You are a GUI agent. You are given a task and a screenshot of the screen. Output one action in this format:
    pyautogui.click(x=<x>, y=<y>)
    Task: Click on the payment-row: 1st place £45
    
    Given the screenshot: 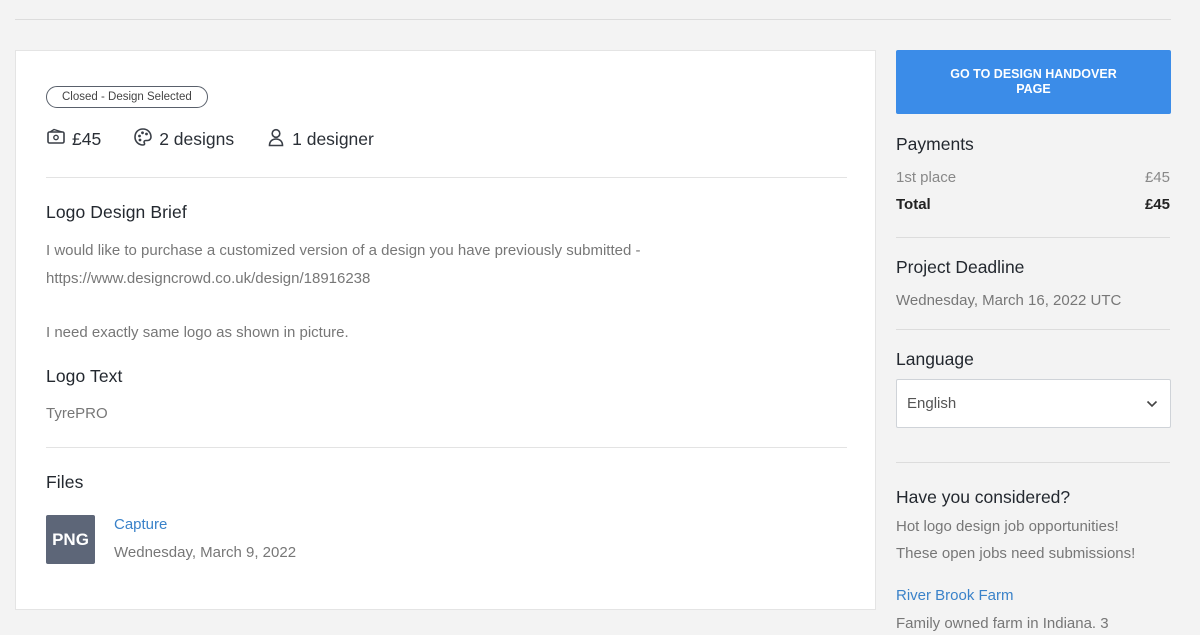 What is the action you would take?
    pyautogui.click(x=1033, y=177)
    